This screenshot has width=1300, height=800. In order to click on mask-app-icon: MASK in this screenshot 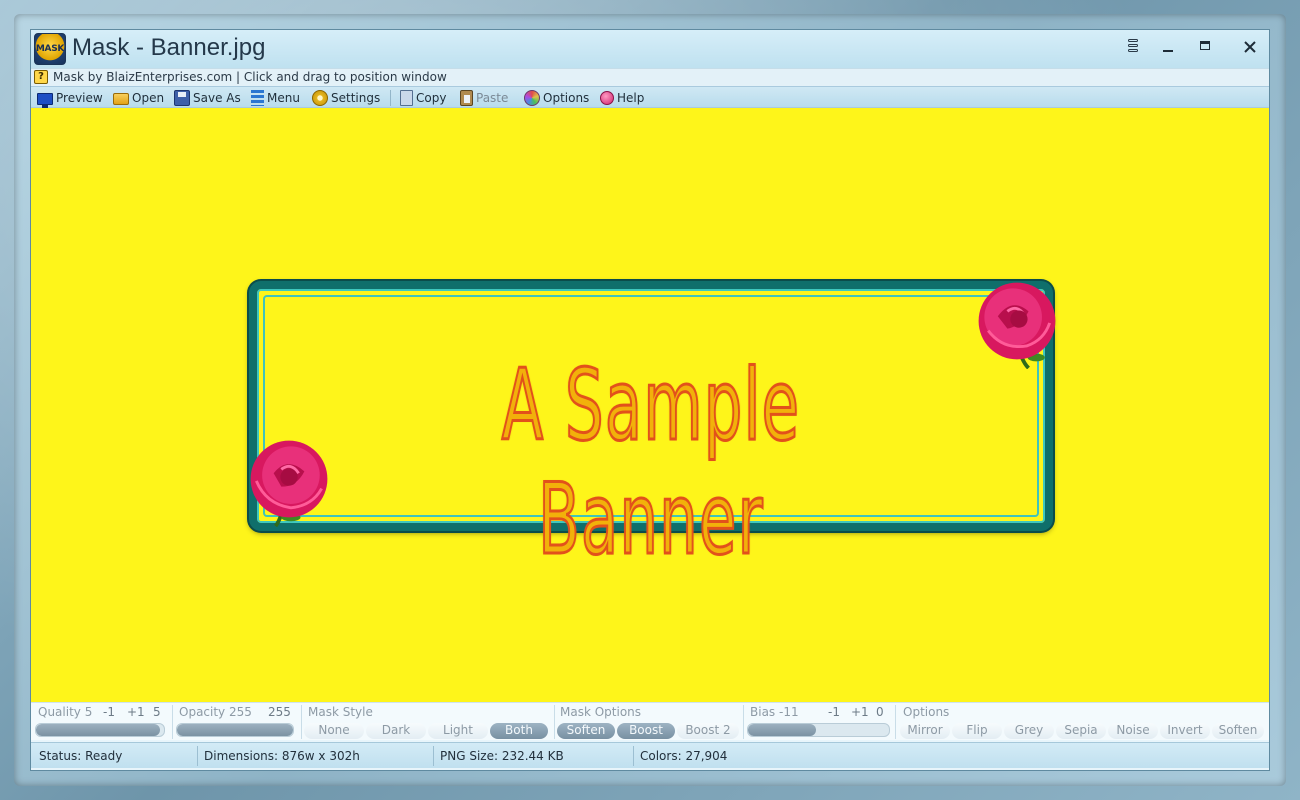, I will do `click(50, 49)`.